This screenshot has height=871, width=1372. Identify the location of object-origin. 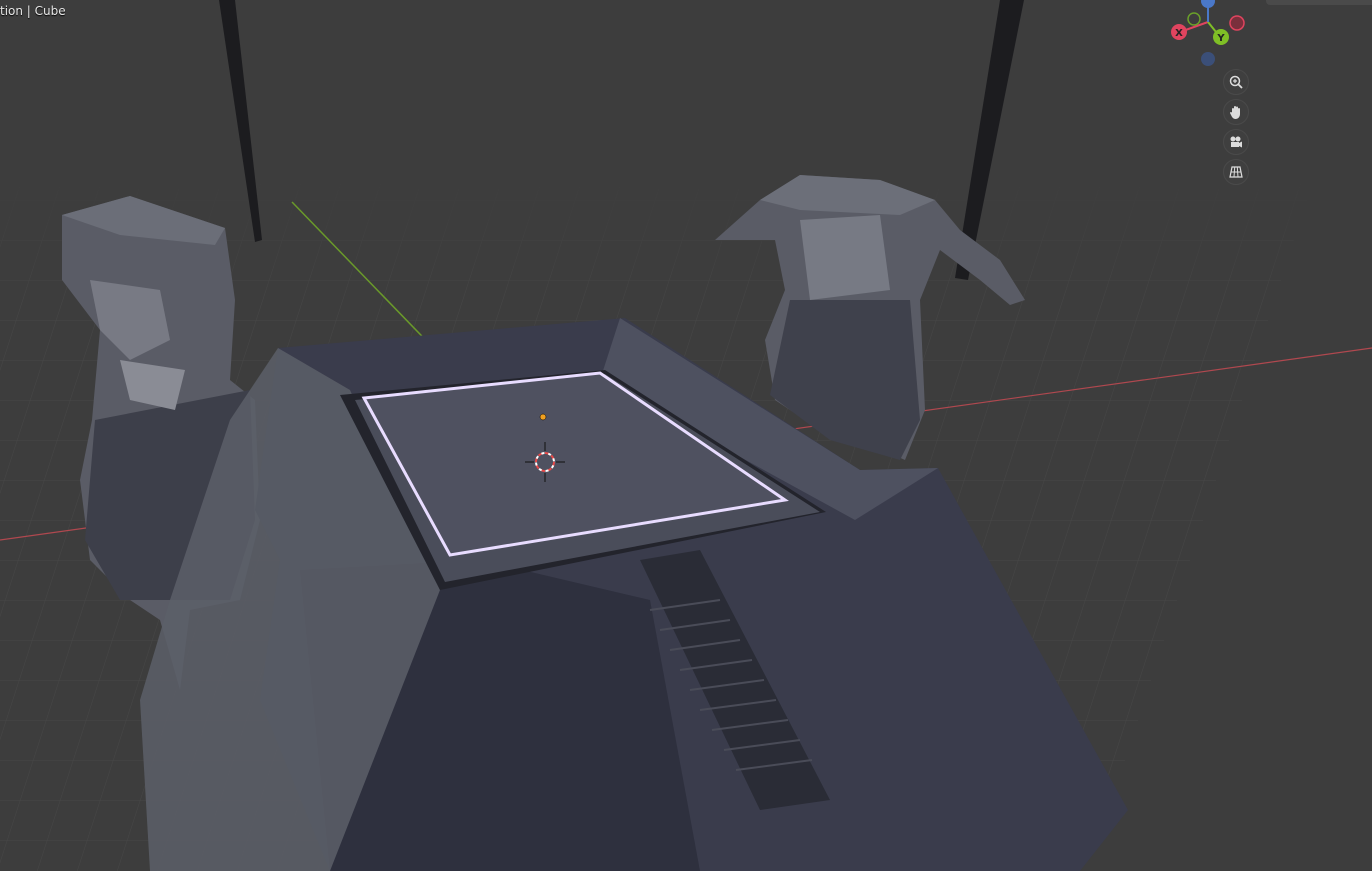
(543, 417).